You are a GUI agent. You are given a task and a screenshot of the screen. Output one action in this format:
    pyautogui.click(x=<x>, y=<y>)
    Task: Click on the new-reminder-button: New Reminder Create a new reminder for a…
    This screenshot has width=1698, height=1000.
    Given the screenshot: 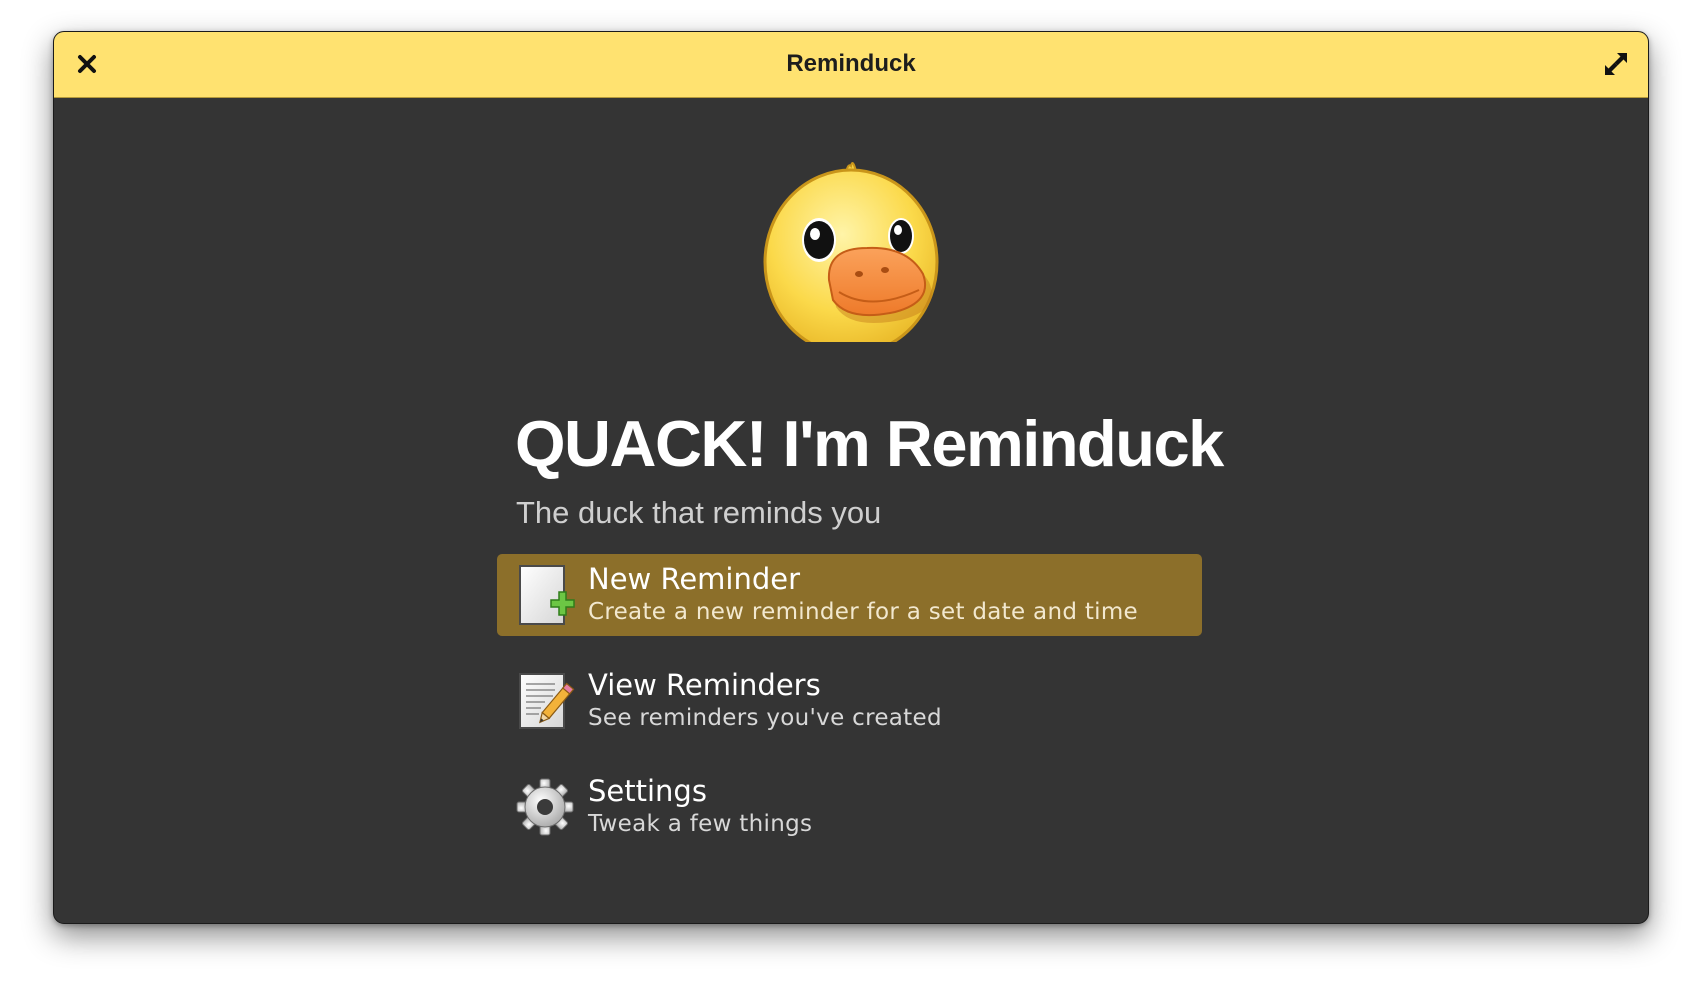 What is the action you would take?
    pyautogui.click(x=849, y=595)
    